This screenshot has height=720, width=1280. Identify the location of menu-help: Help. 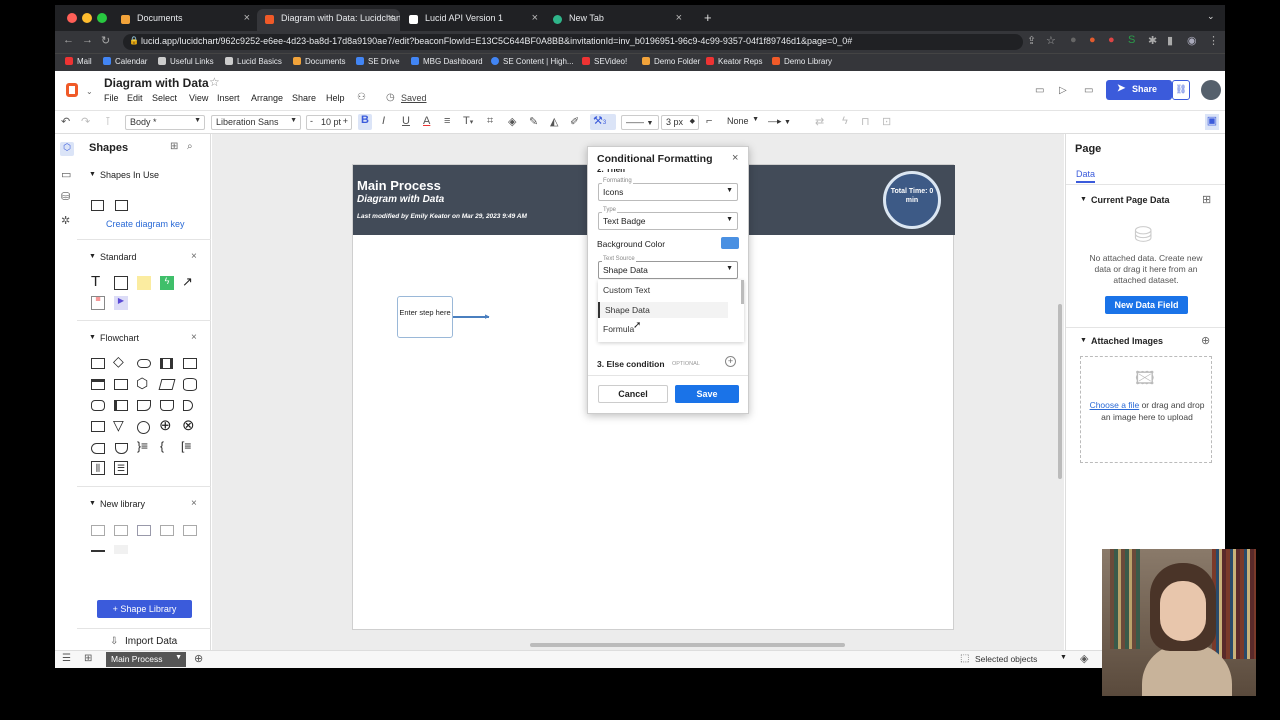
(335, 98).